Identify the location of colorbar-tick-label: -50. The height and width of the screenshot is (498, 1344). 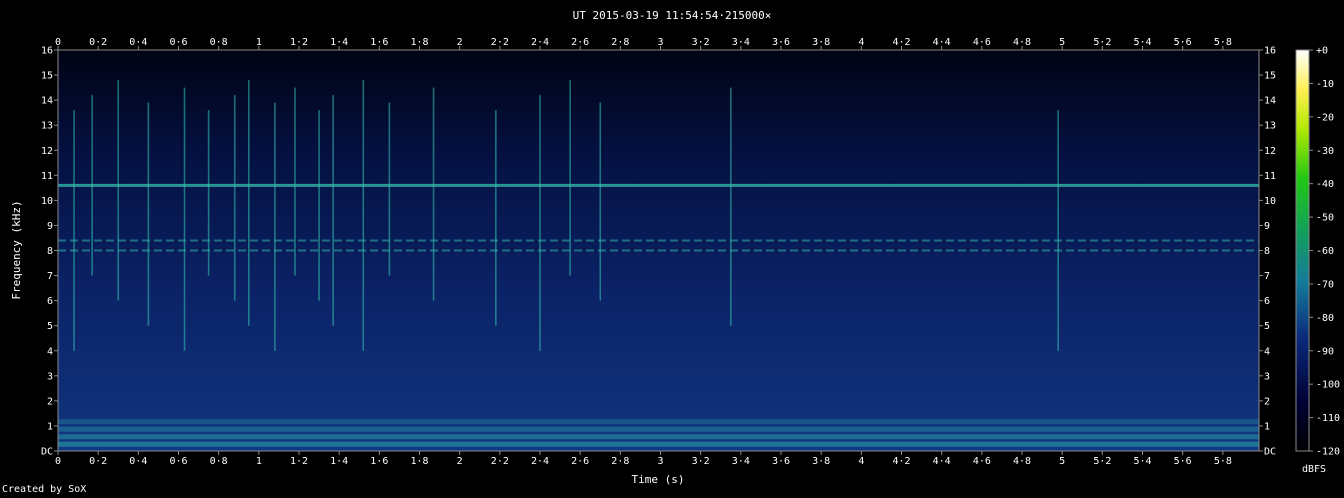
(1325, 218).